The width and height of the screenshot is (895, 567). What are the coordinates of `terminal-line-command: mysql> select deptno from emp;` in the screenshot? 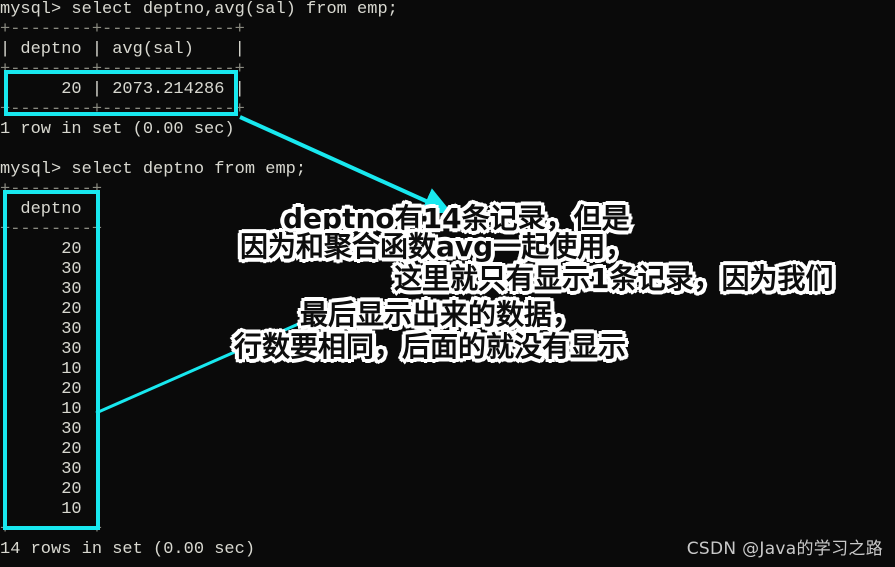 It's located at (153, 169).